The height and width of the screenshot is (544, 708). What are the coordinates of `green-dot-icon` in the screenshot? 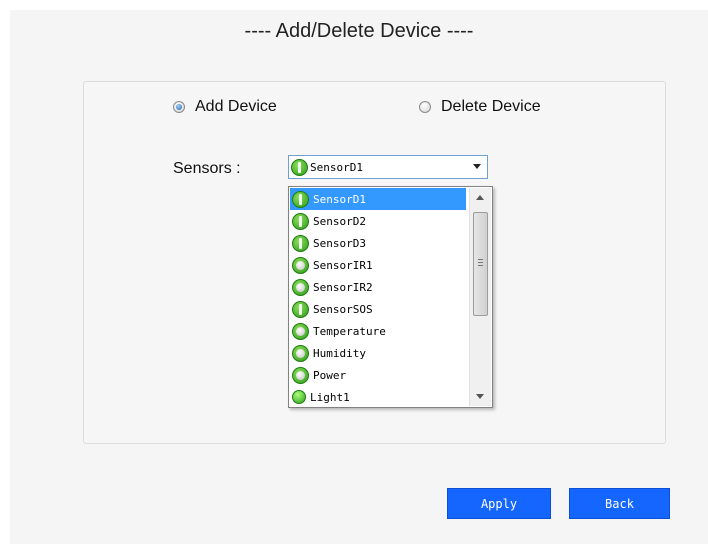 It's located at (299, 397).